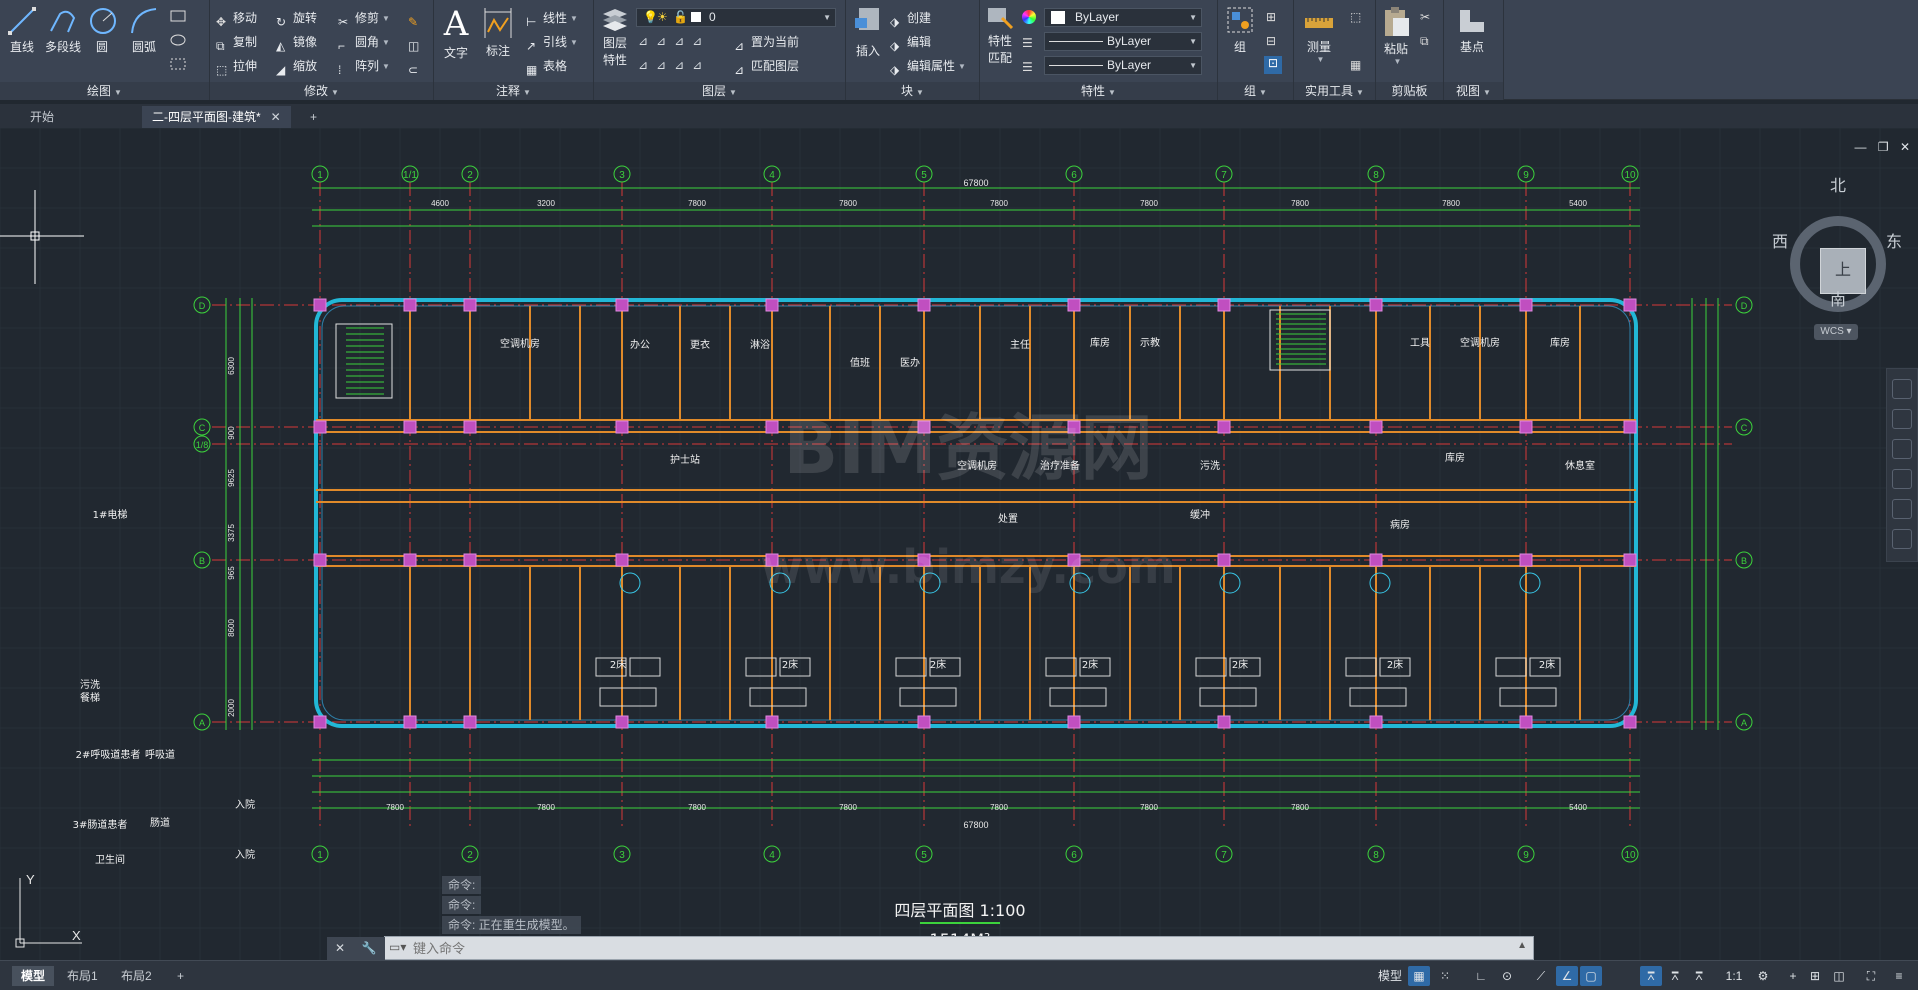 Image resolution: width=1918 pixels, height=990 pixels. I want to click on close-tab-icon: ✕, so click(276, 117).